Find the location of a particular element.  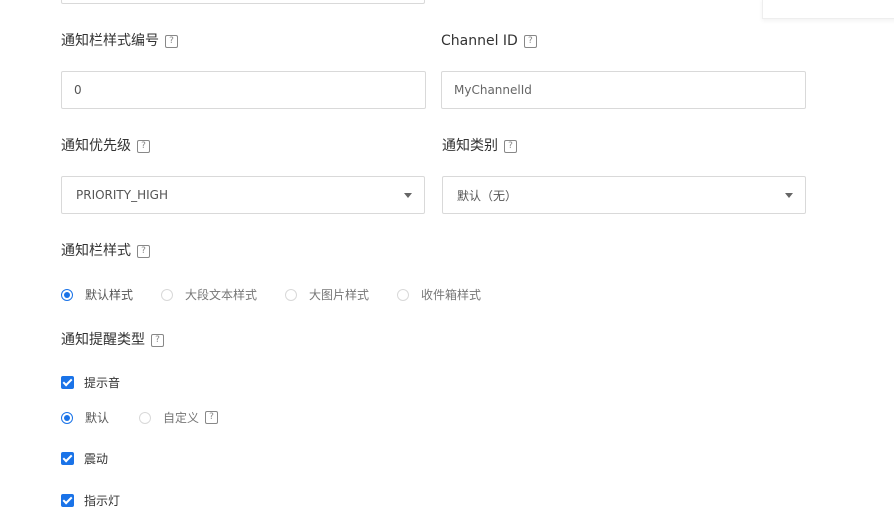

bar-style-option-default: 默认样式 is located at coordinates (97, 294).